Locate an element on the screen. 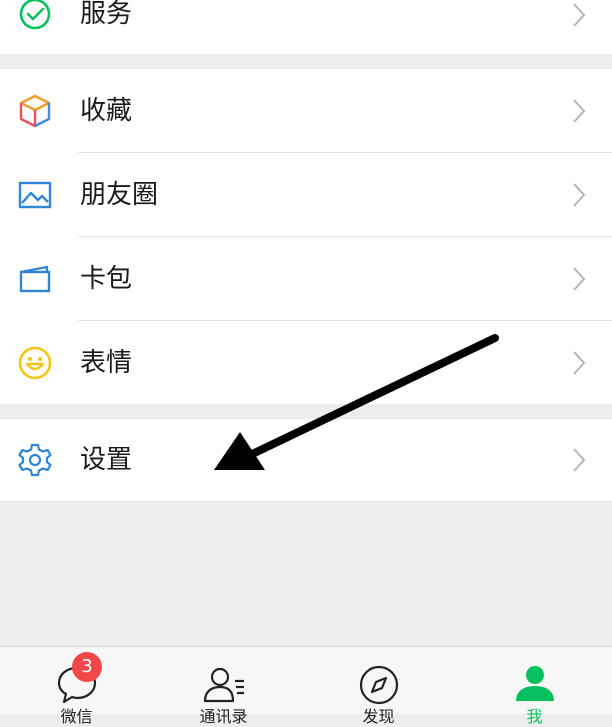 This screenshot has width=612, height=727. menu-item-stickers: 表情 is located at coordinates (306, 362).